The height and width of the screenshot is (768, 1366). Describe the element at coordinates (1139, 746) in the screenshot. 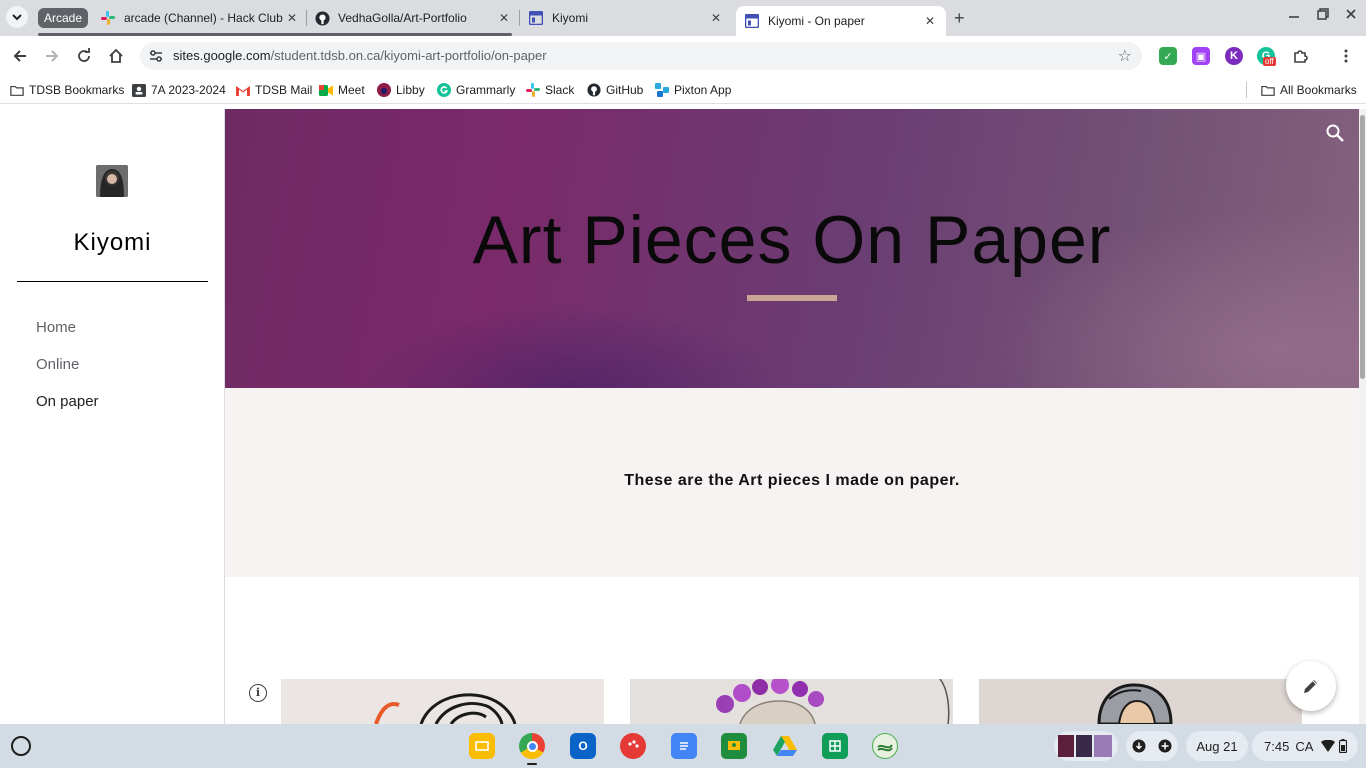

I see `download-circle-icon` at that location.